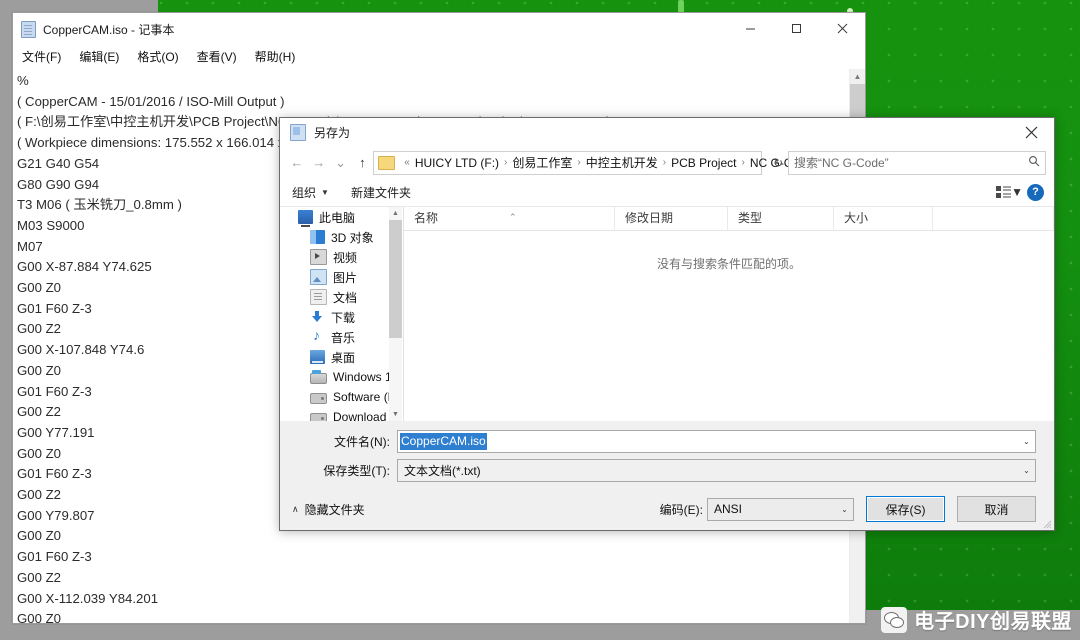 This screenshot has height=640, width=1080. What do you see at coordinates (778, 163) in the screenshot?
I see `refresh-icon: ↻` at bounding box center [778, 163].